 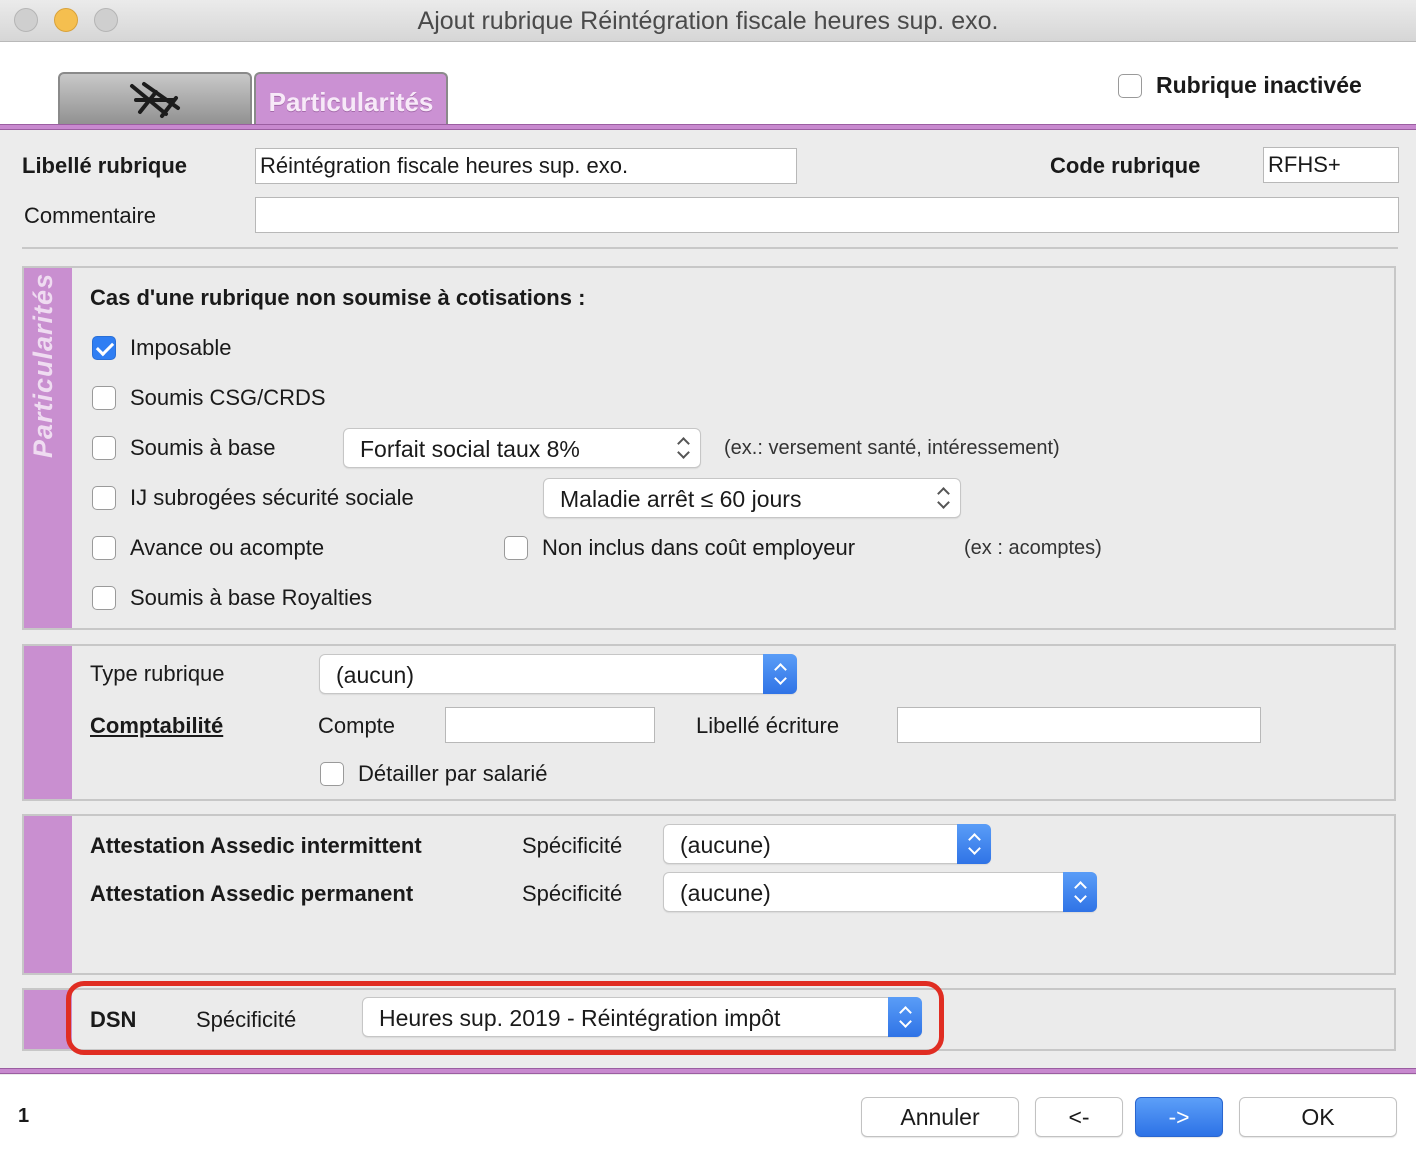 I want to click on compte-label: Compte, so click(x=357, y=725).